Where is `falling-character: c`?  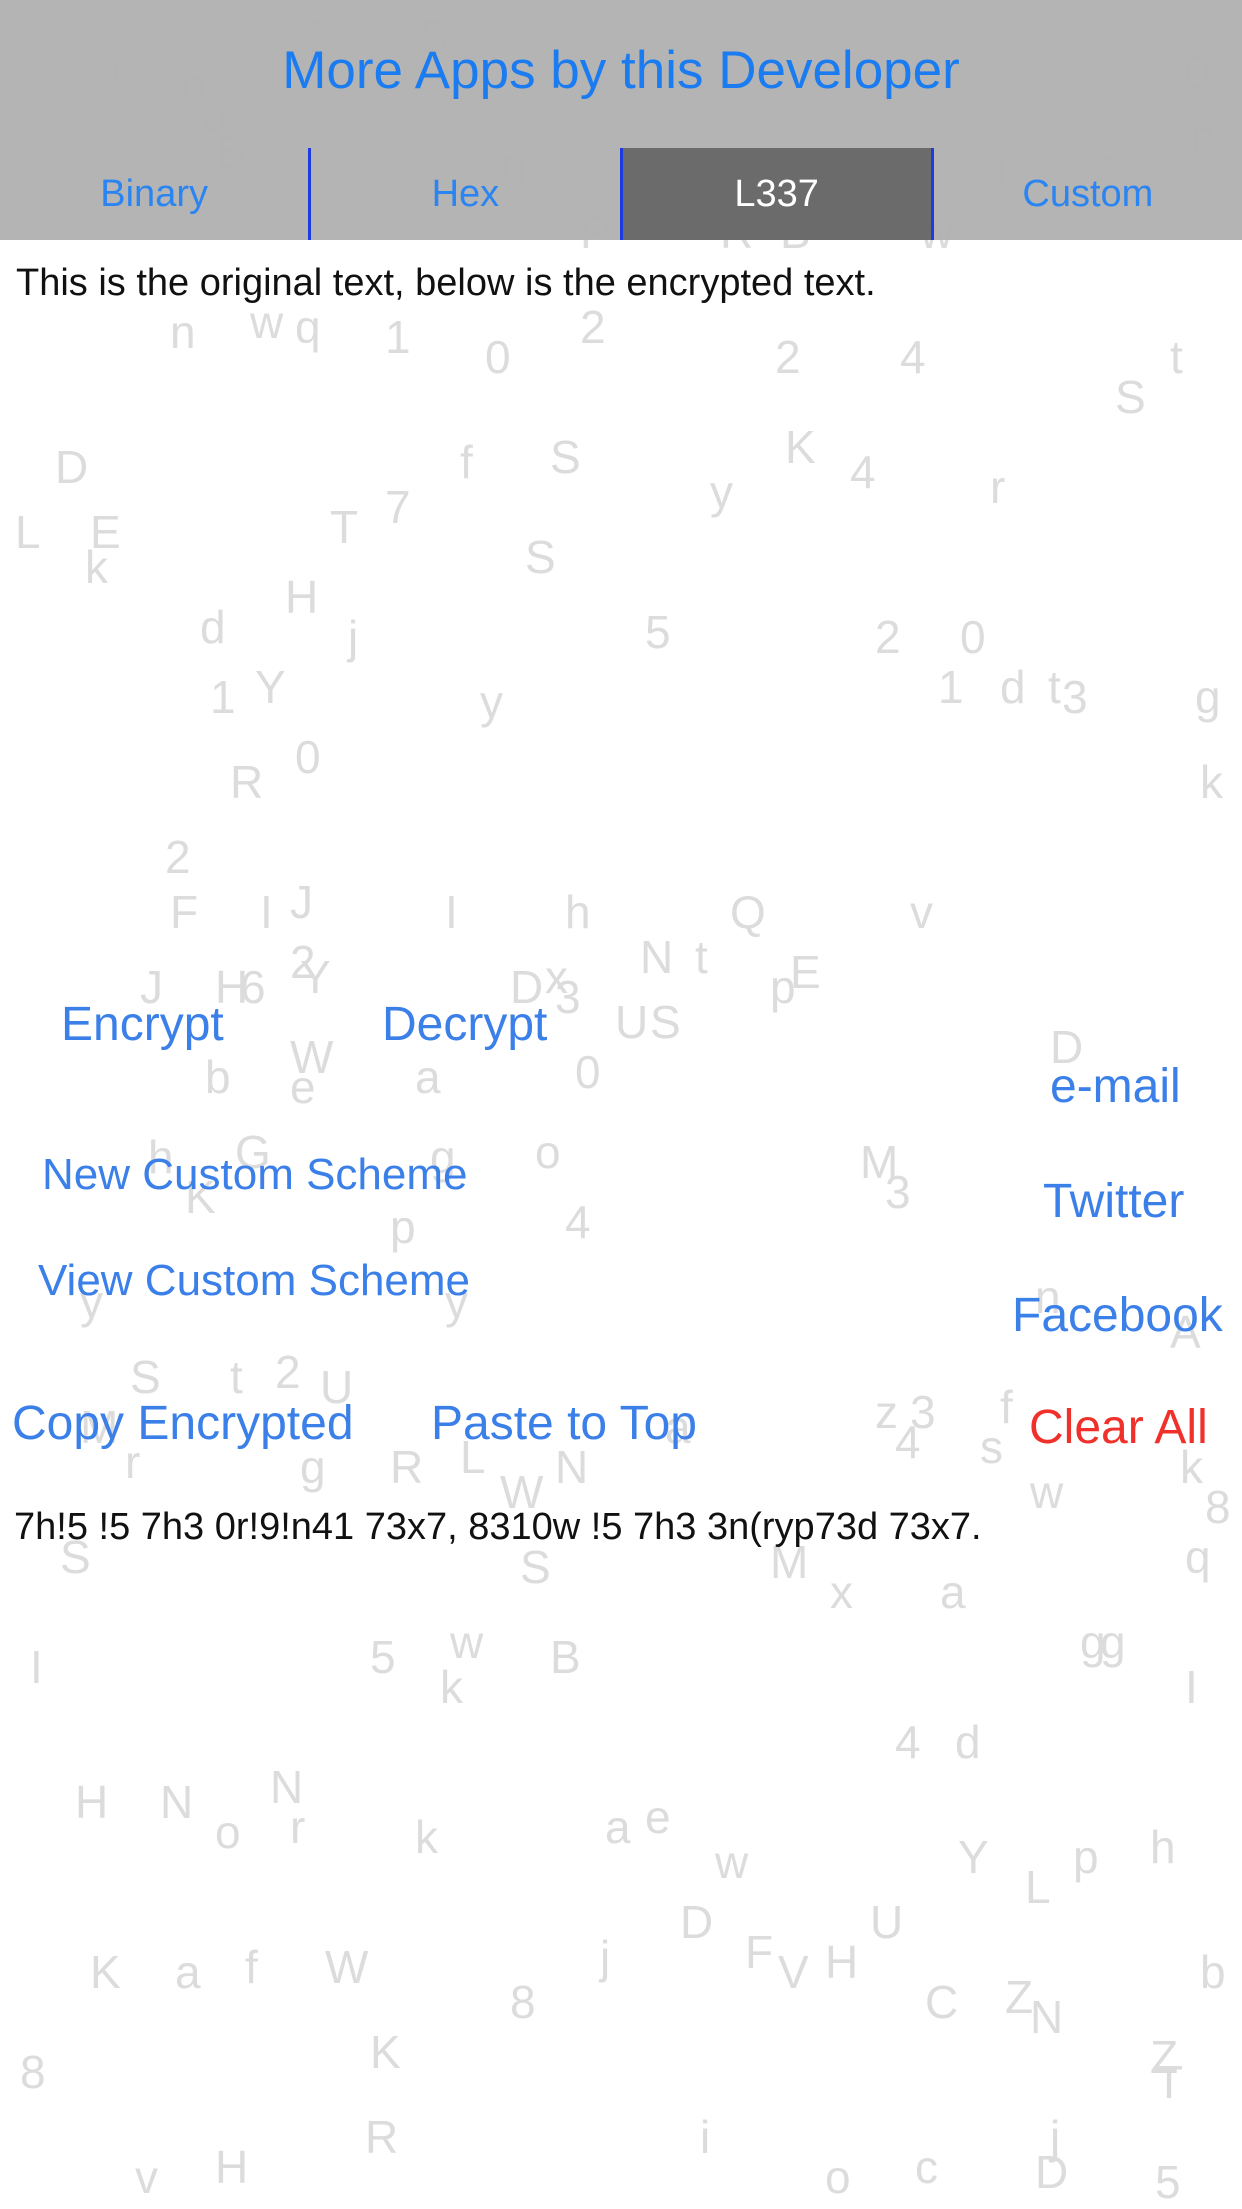
falling-character: c is located at coordinates (926, 2167).